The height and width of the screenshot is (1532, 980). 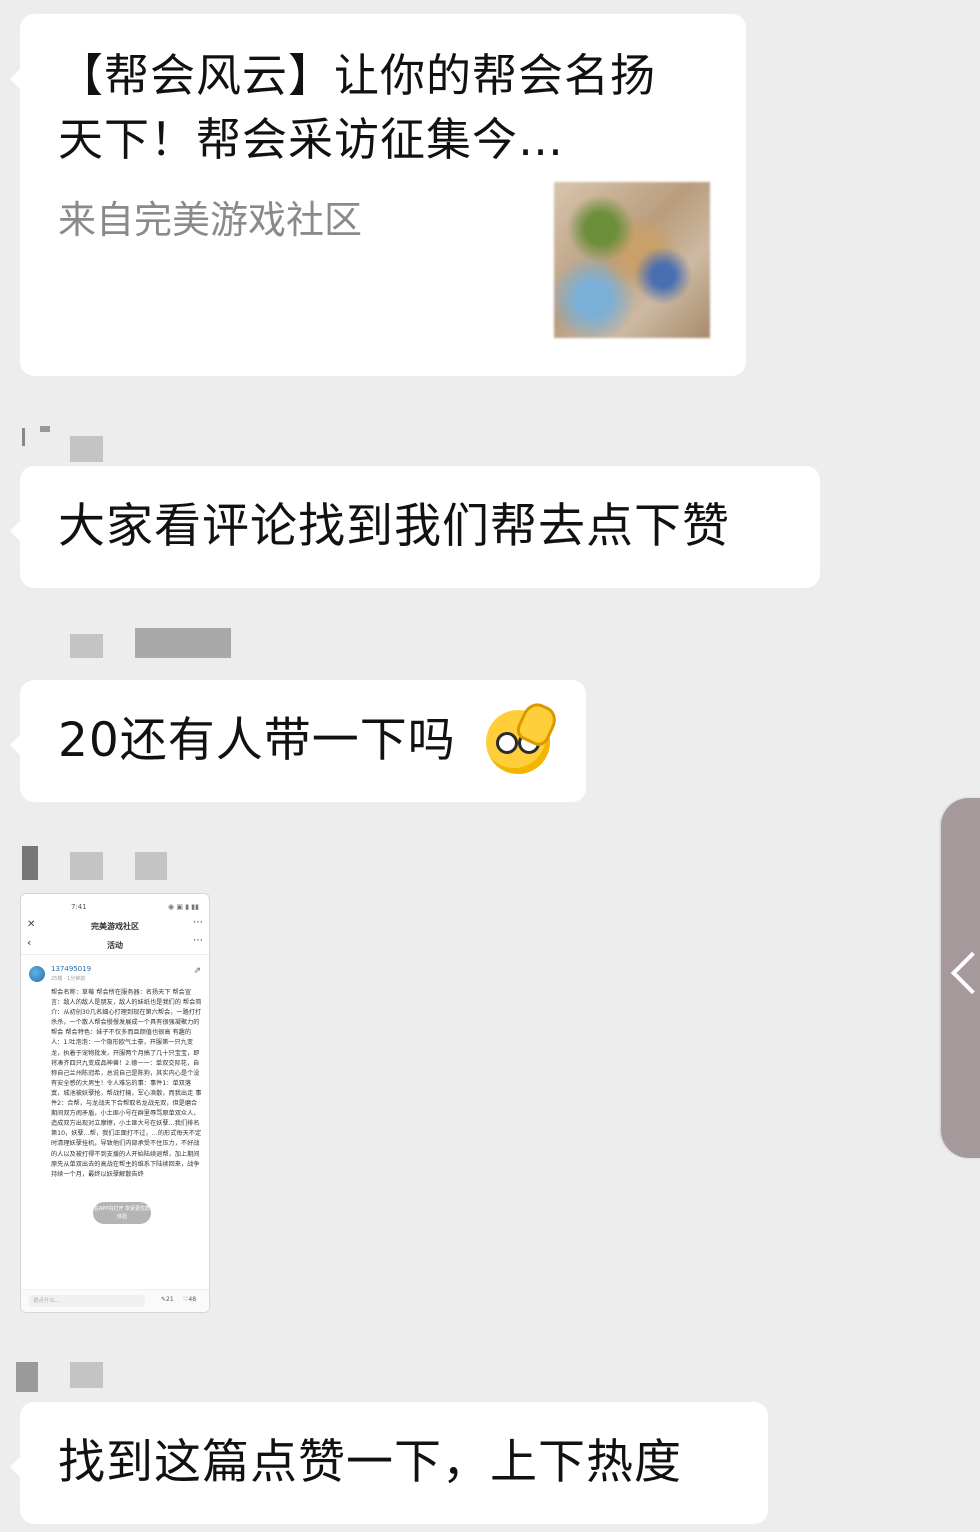 I want to click on chat-message: 20还有人带一下吗, so click(x=298, y=741).